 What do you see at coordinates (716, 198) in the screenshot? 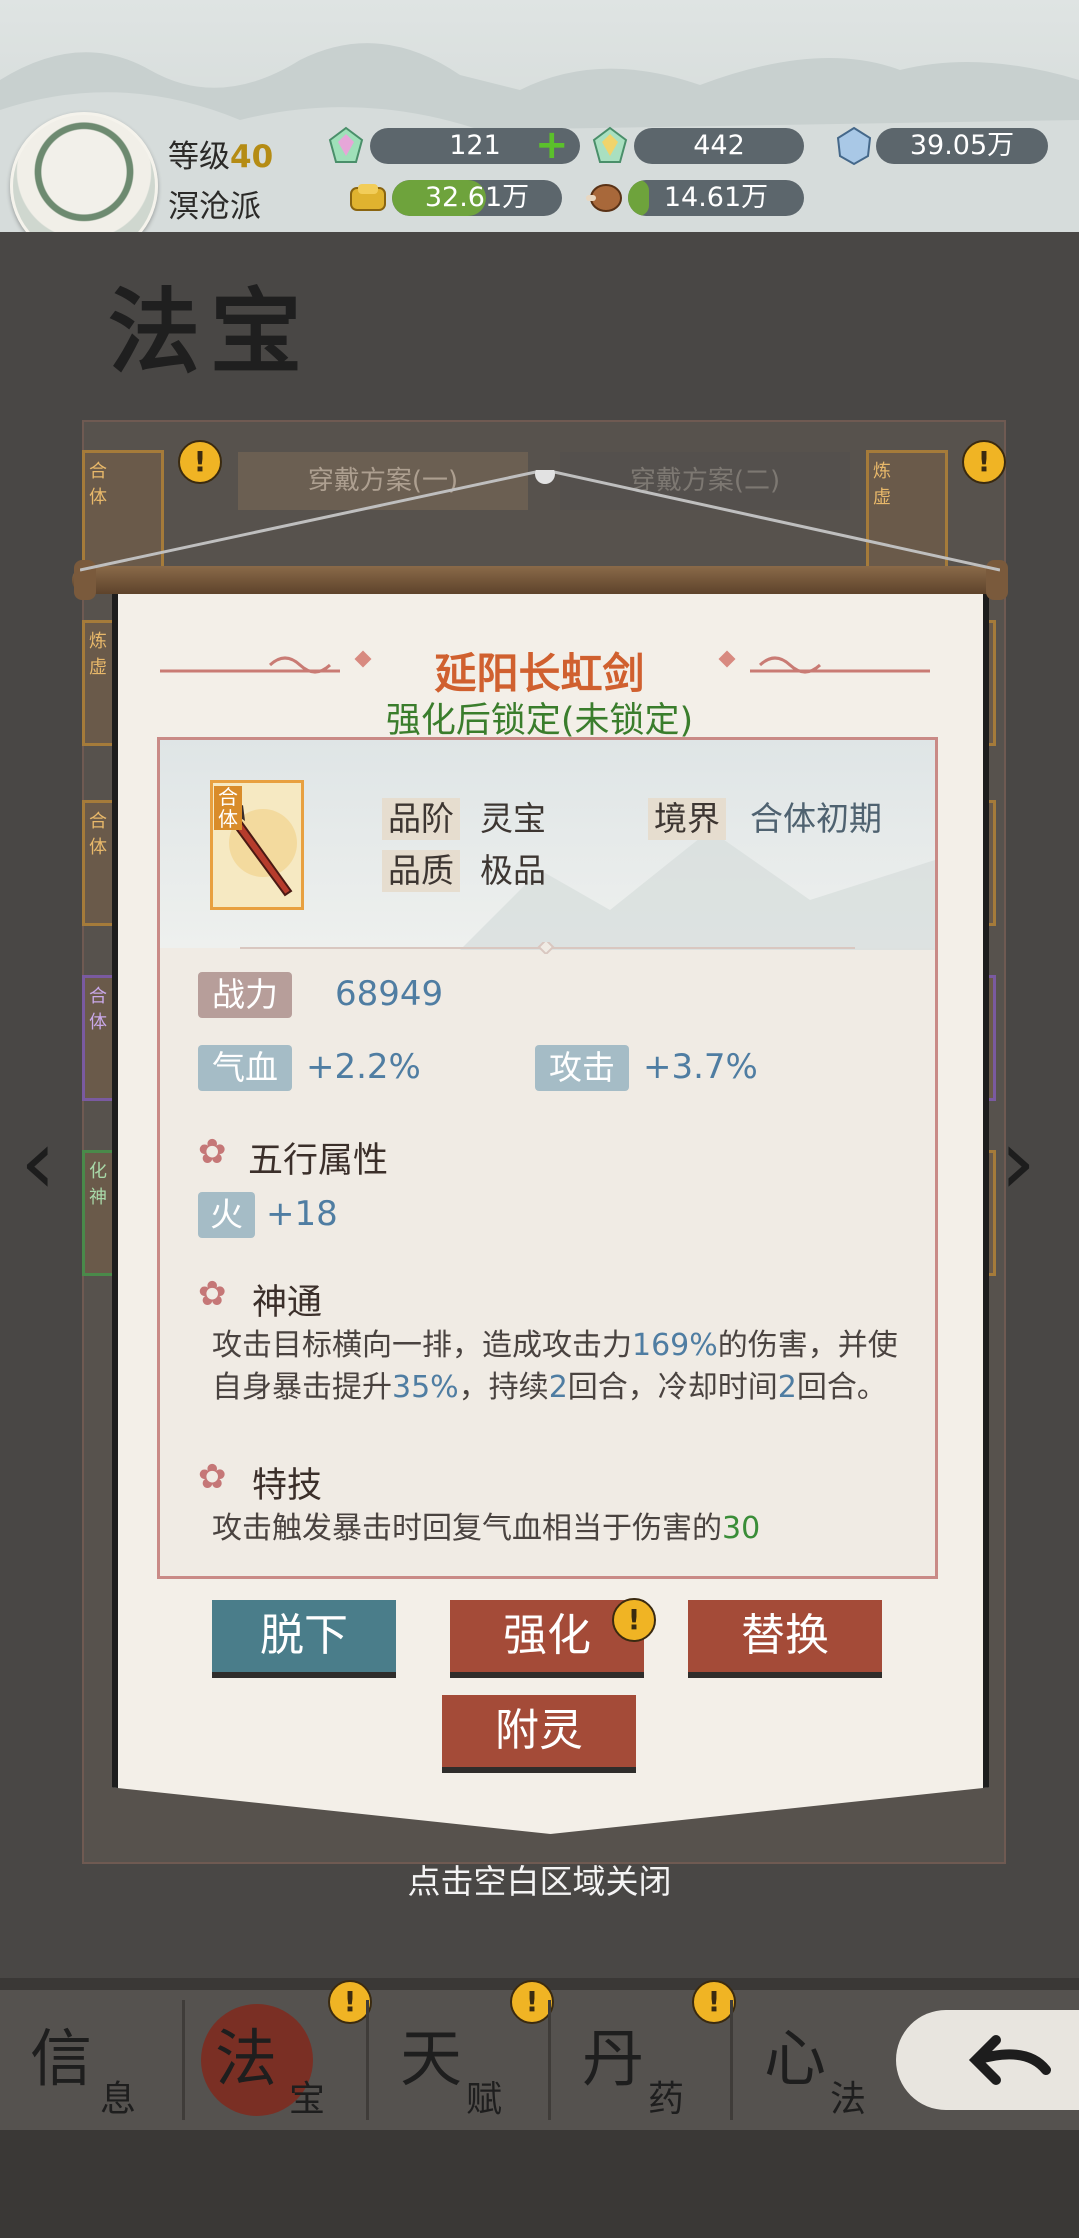
I see `meat-counter: 14.61万` at bounding box center [716, 198].